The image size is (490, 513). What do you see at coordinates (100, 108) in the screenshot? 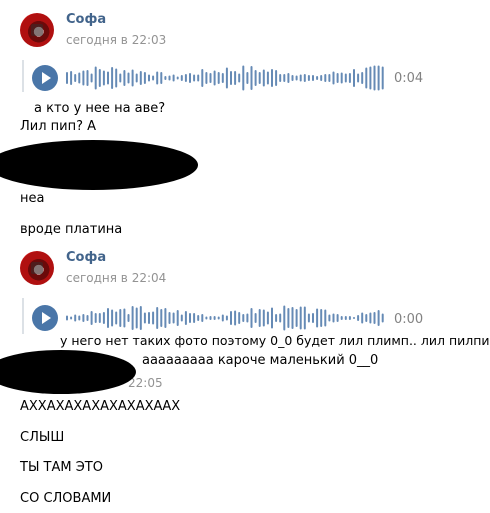
I see `message-text: а кто у нее на аве?` at bounding box center [100, 108].